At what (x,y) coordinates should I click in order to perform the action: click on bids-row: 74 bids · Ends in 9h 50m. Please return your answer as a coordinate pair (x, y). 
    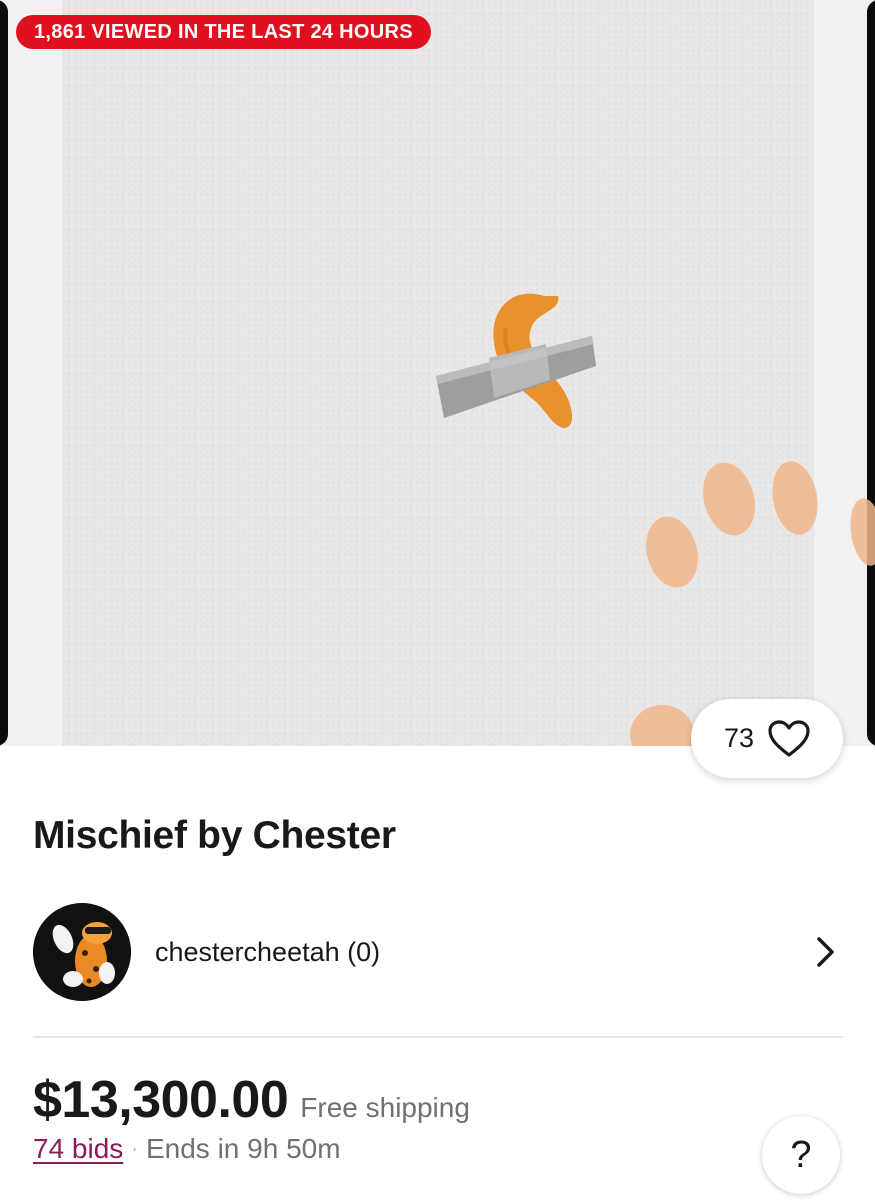
    Looking at the image, I should click on (187, 1149).